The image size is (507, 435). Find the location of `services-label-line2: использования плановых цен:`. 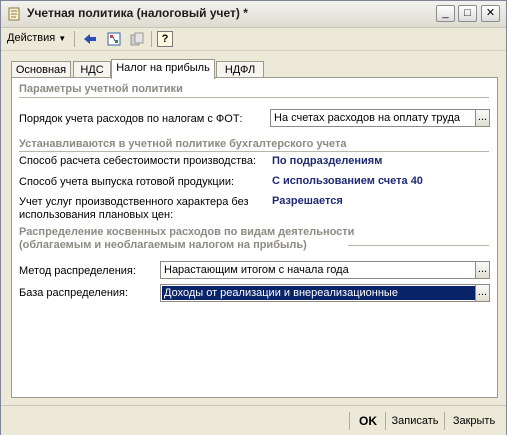

services-label-line2: использования плановых цен: is located at coordinates (96, 215).